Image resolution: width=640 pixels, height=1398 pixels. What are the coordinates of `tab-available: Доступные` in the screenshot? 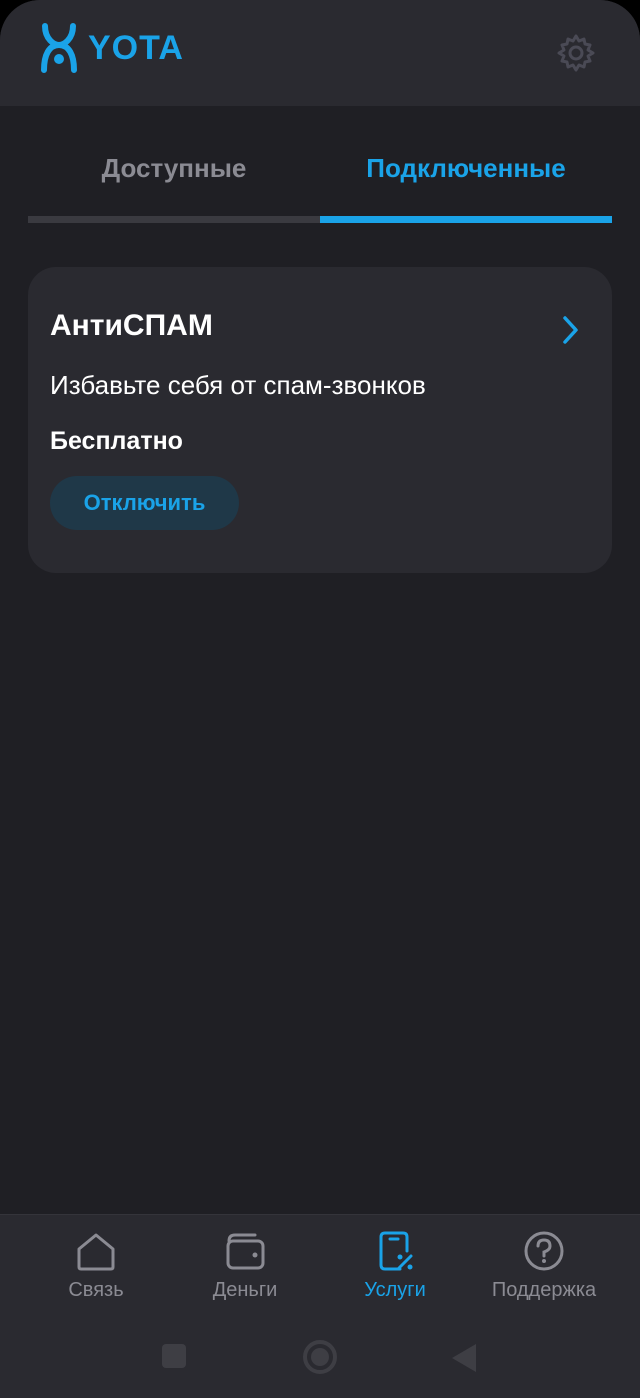 It's located at (174, 182).